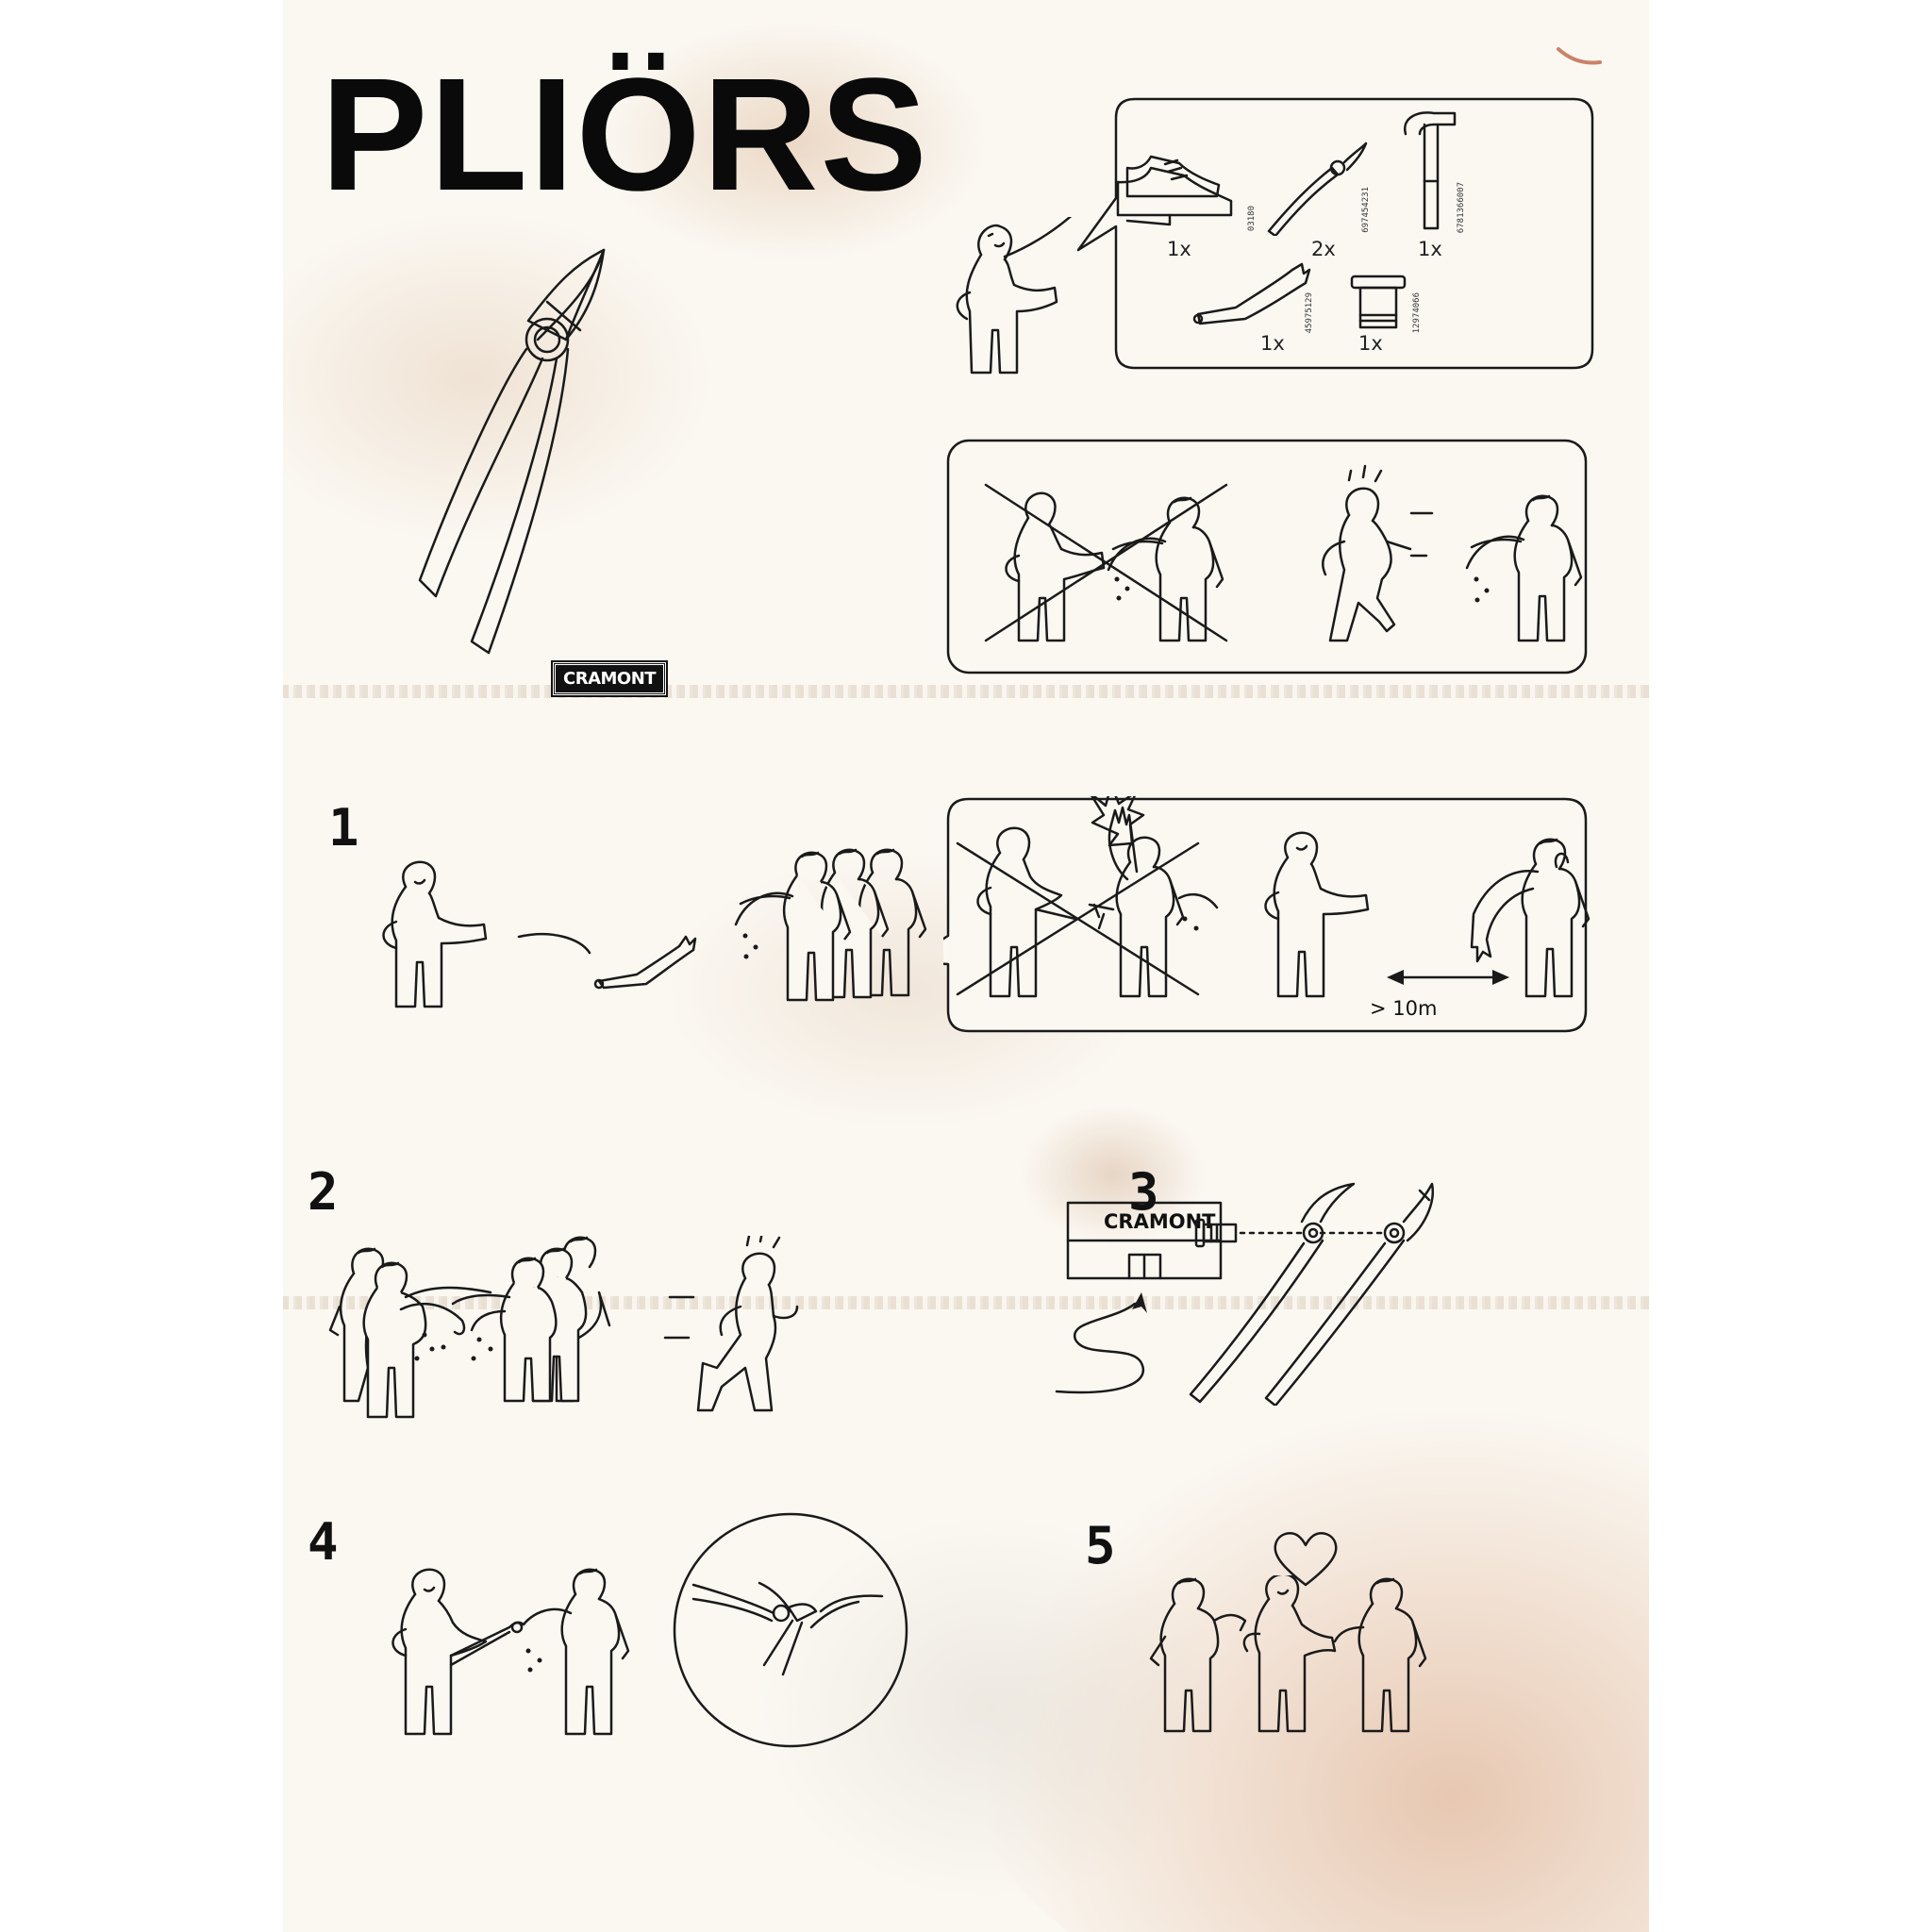 The image size is (1932, 1932). What do you see at coordinates (1417, 313) in the screenshot?
I see `part-number: 12974066` at bounding box center [1417, 313].